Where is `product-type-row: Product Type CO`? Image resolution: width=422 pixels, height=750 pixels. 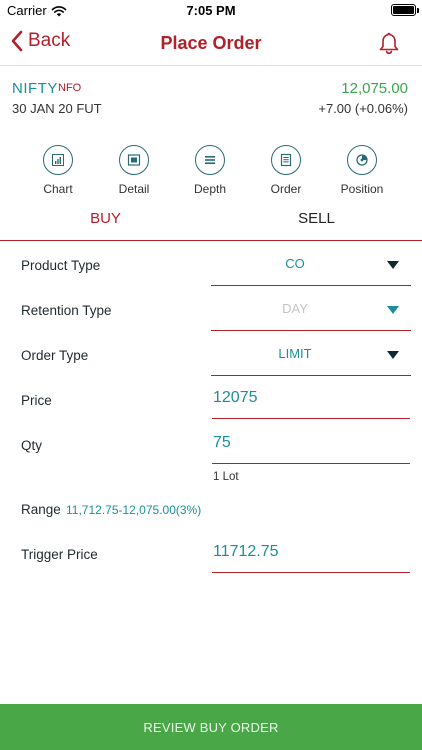
product-type-row: Product Type CO is located at coordinates (211, 266).